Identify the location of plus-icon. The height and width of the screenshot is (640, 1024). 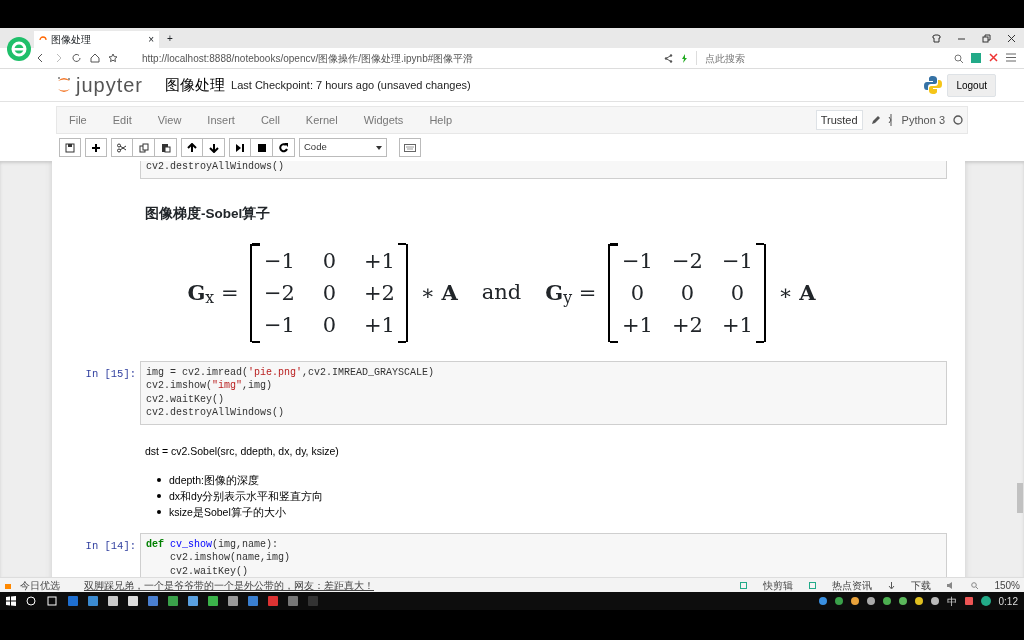
(96, 147).